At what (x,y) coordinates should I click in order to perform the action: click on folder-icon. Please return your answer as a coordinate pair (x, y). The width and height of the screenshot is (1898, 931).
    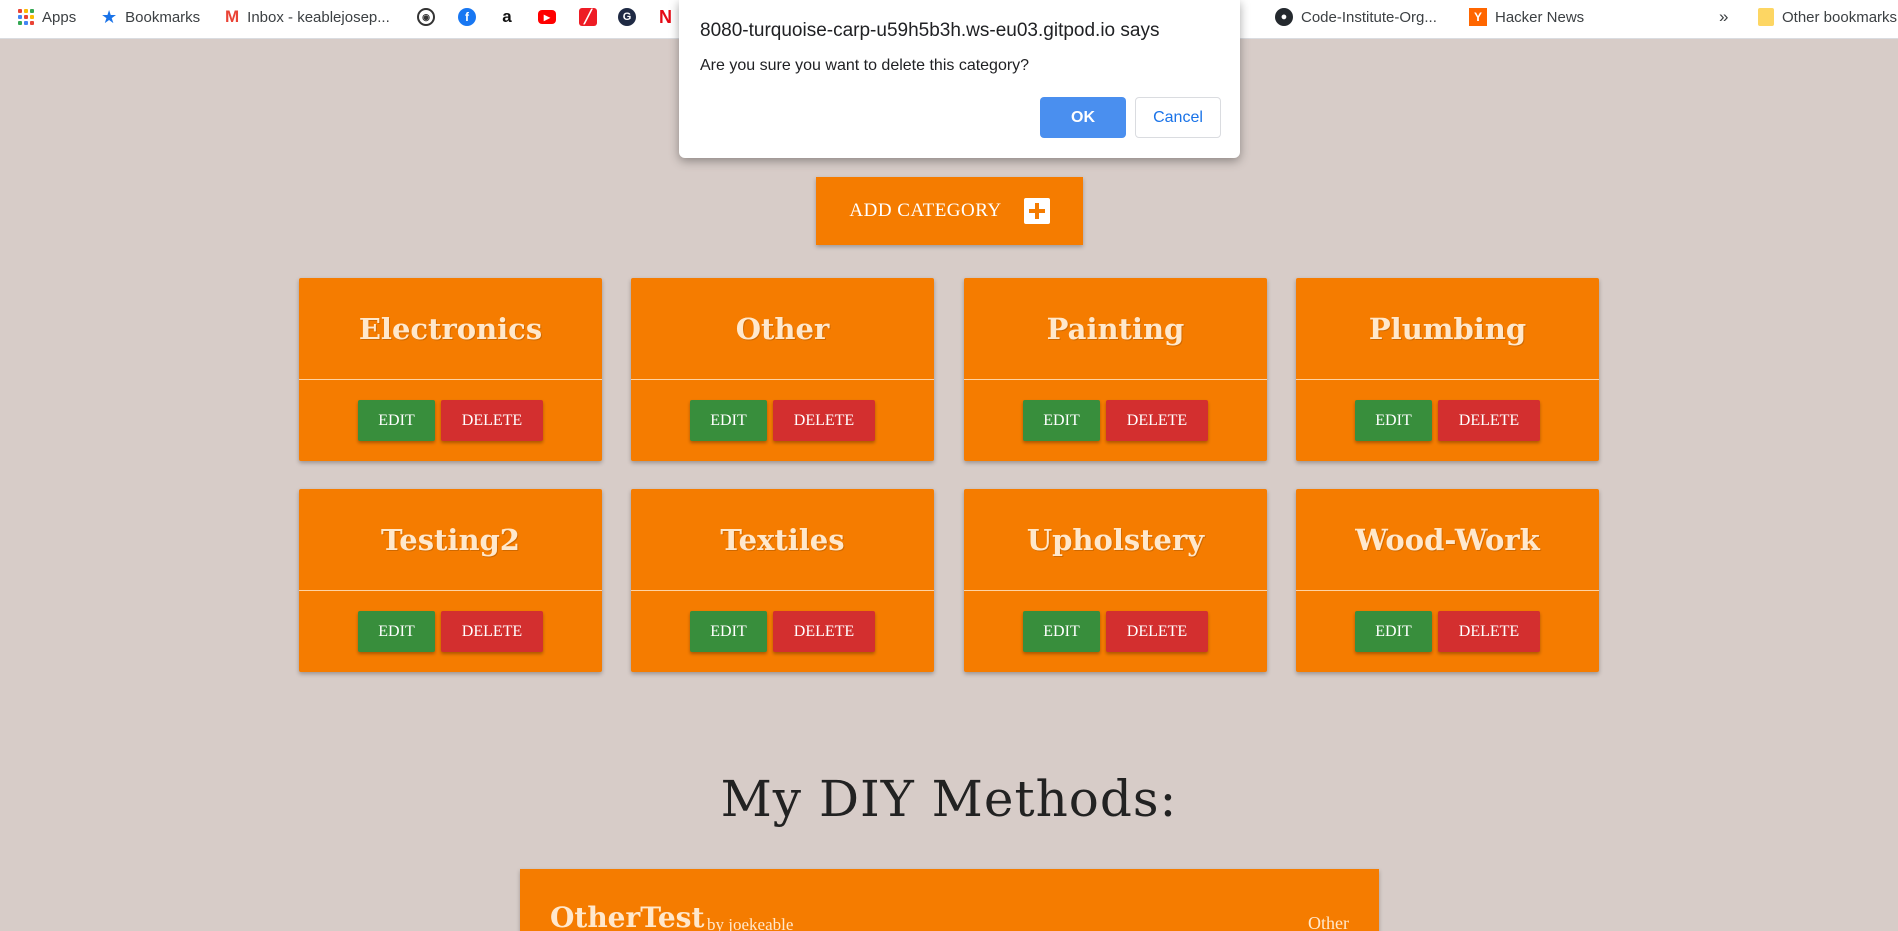
    Looking at the image, I should click on (1766, 17).